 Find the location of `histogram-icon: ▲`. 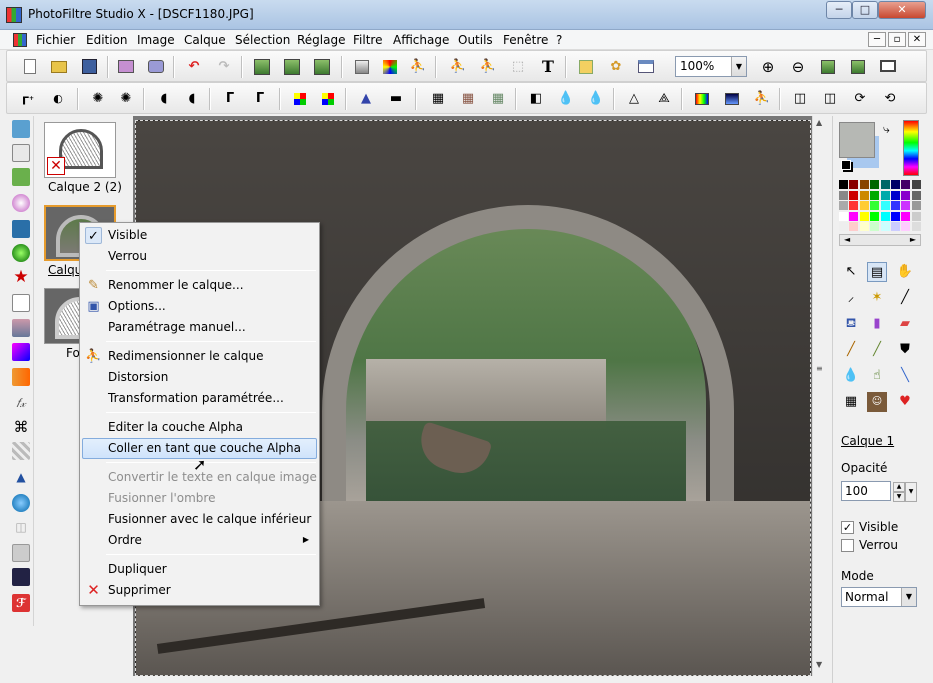

histogram-icon: ▲ is located at coordinates (366, 99).